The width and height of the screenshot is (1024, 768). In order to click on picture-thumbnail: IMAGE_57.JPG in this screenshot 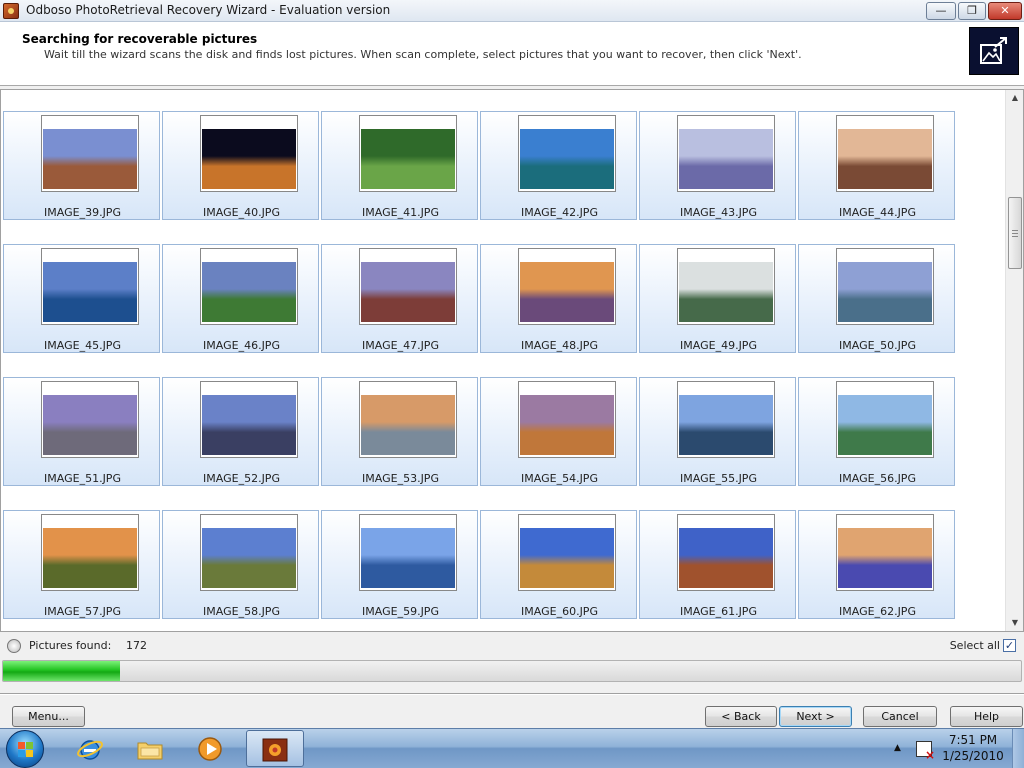, I will do `click(81, 564)`.